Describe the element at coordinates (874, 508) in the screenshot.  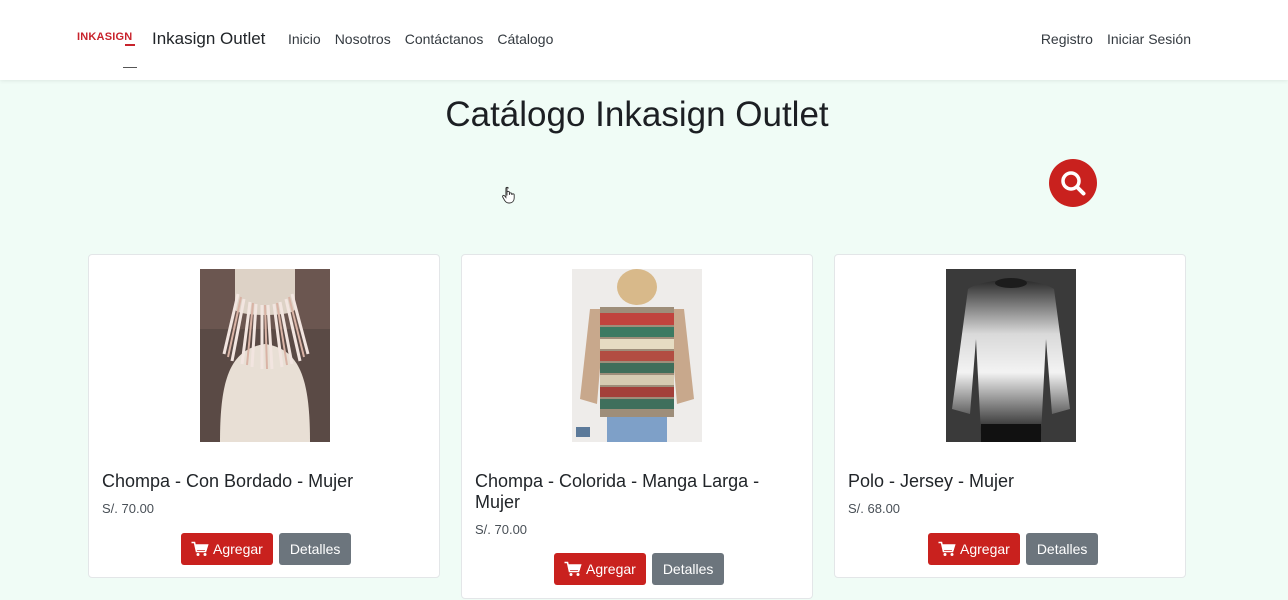
I see `product-price: S/. 68.00` at that location.